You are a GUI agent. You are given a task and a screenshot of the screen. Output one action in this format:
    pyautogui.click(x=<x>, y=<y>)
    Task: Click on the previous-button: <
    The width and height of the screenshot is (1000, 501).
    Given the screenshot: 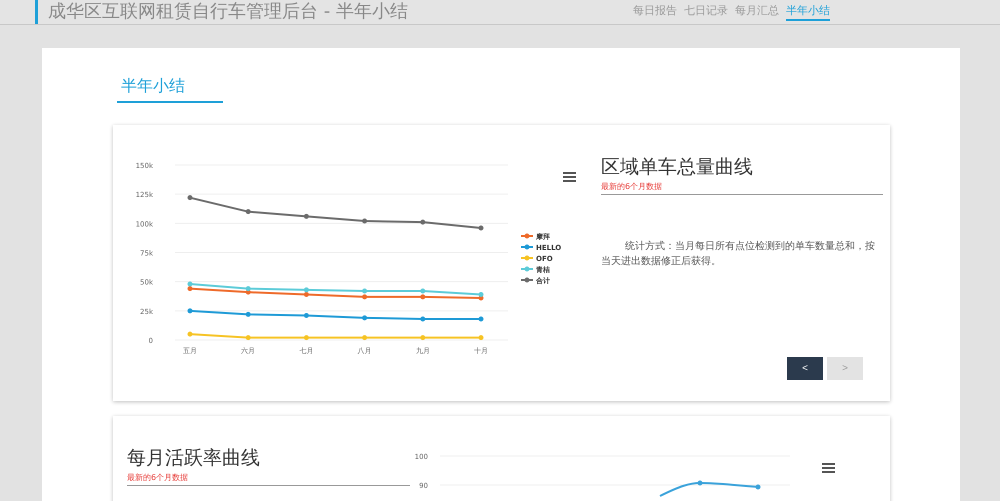 What is the action you would take?
    pyautogui.click(x=805, y=368)
    